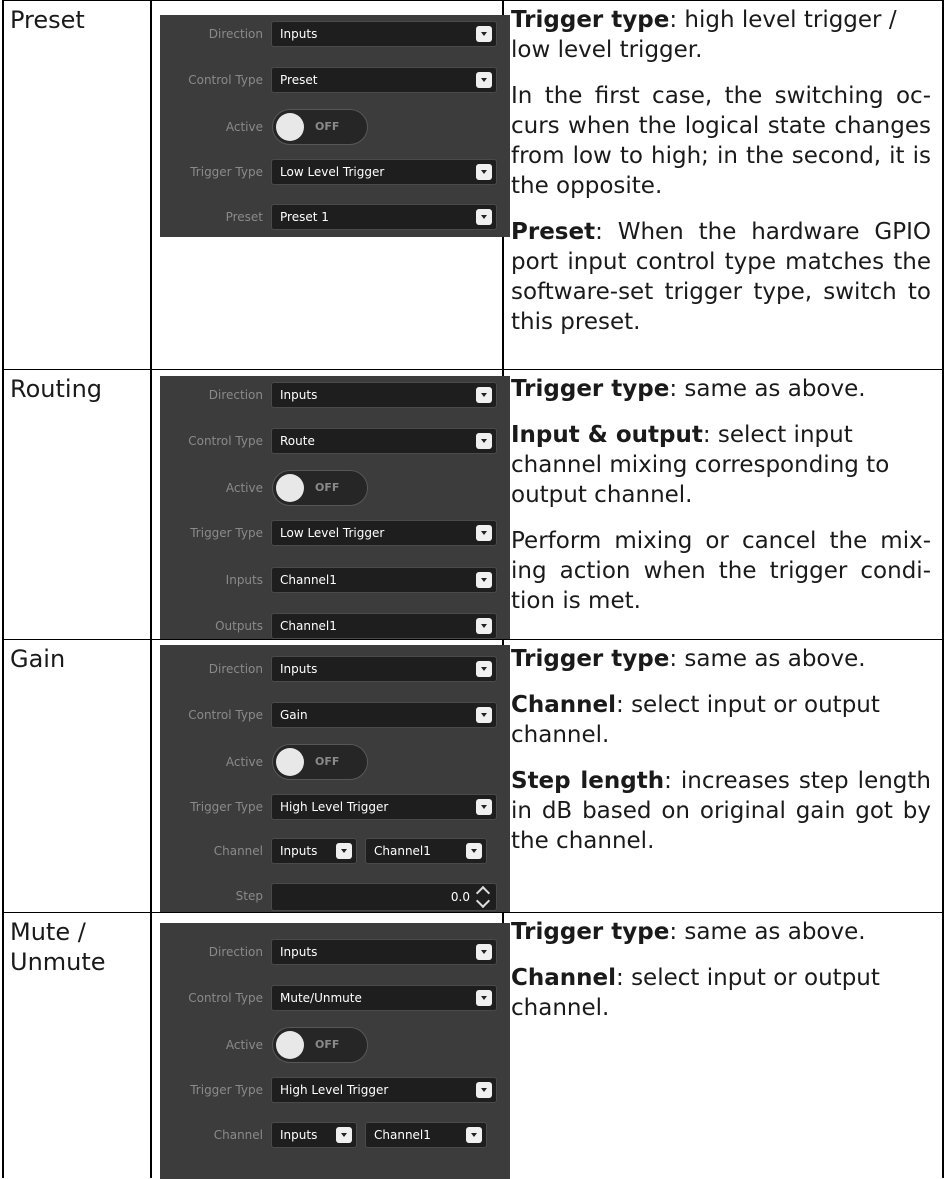  I want to click on control-type-select: Gain, so click(384, 715).